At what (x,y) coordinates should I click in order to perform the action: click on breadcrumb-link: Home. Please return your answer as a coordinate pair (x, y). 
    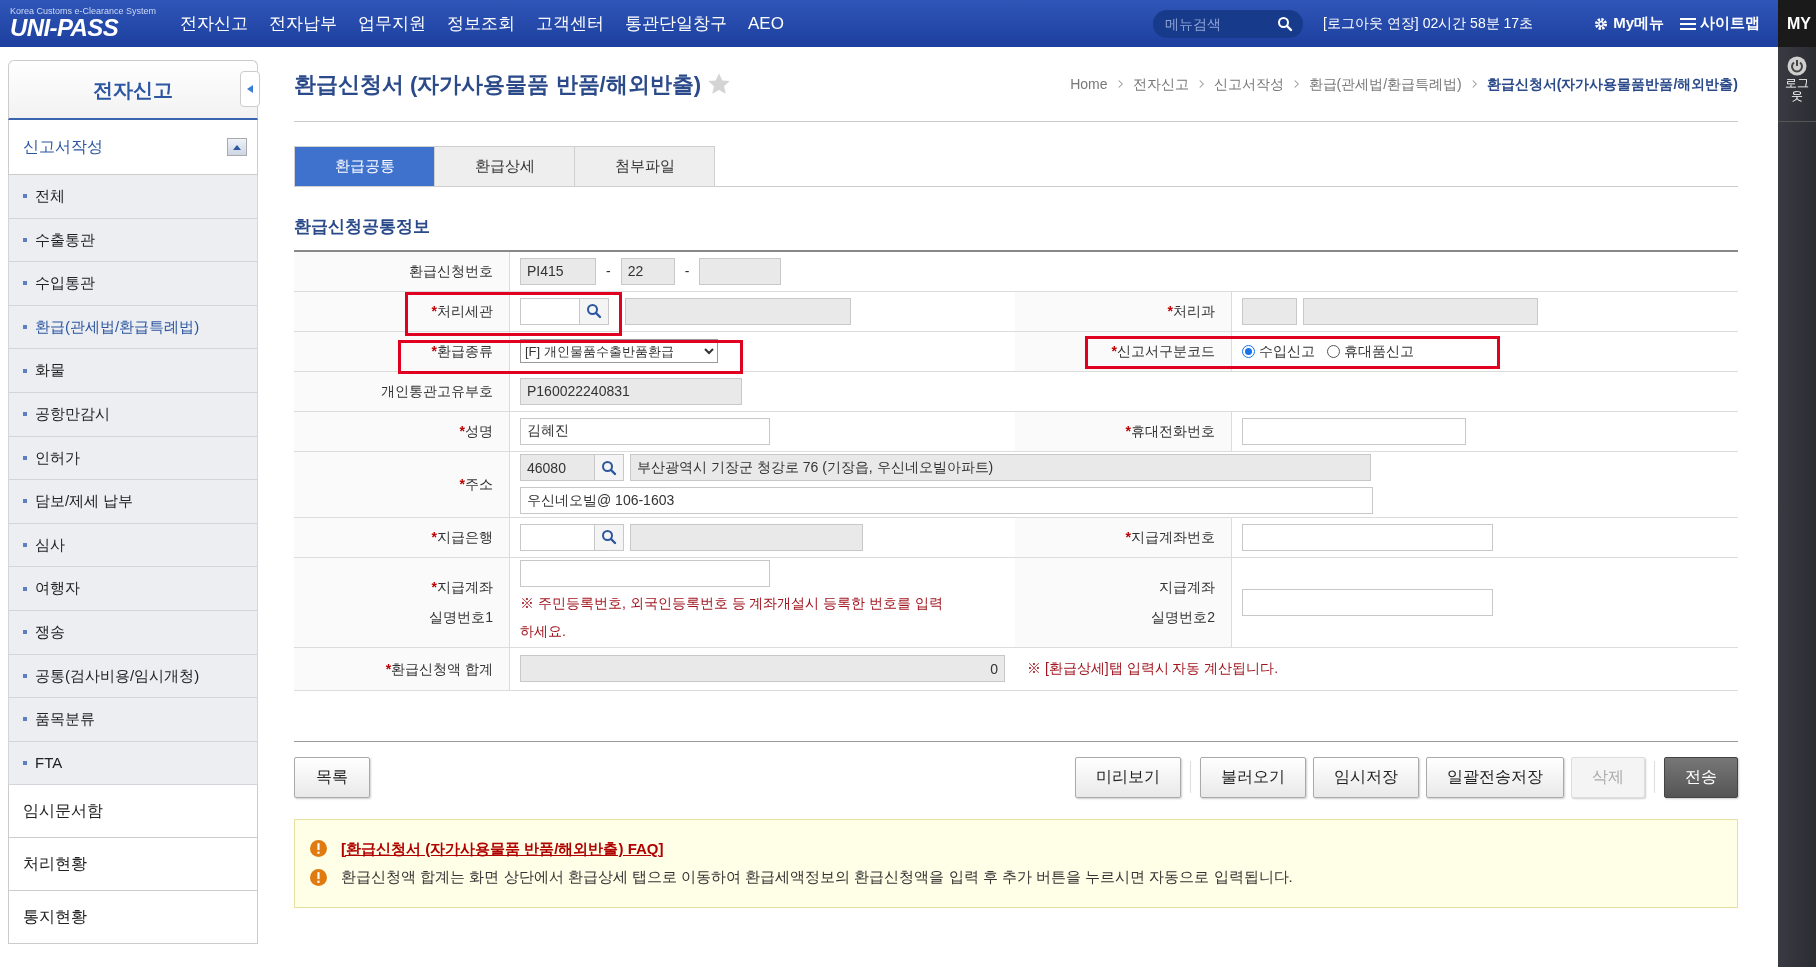
    Looking at the image, I should click on (1089, 84).